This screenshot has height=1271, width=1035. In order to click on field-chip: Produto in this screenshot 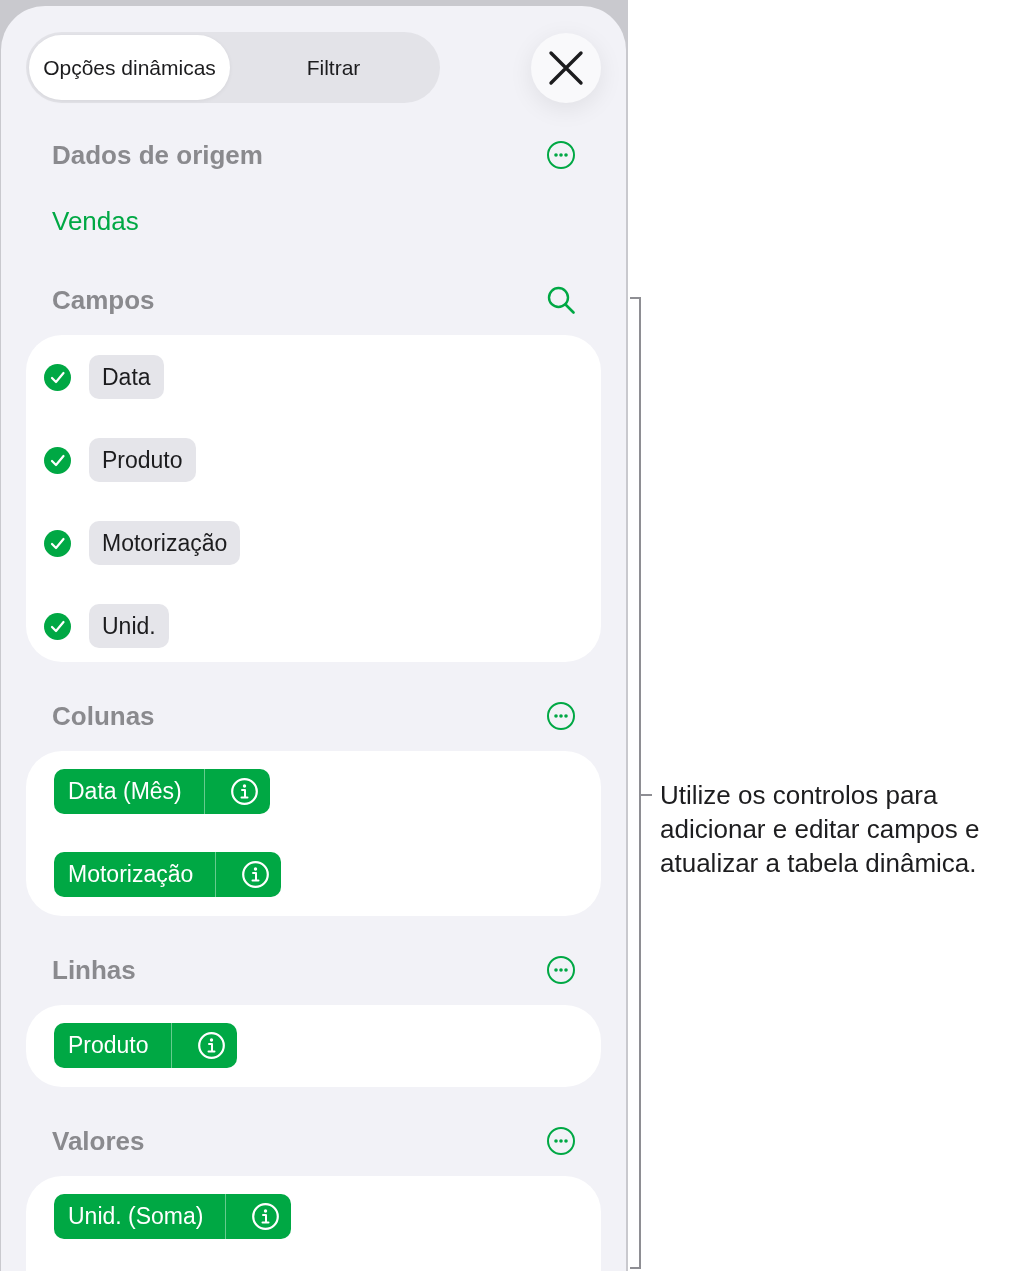, I will do `click(142, 460)`.